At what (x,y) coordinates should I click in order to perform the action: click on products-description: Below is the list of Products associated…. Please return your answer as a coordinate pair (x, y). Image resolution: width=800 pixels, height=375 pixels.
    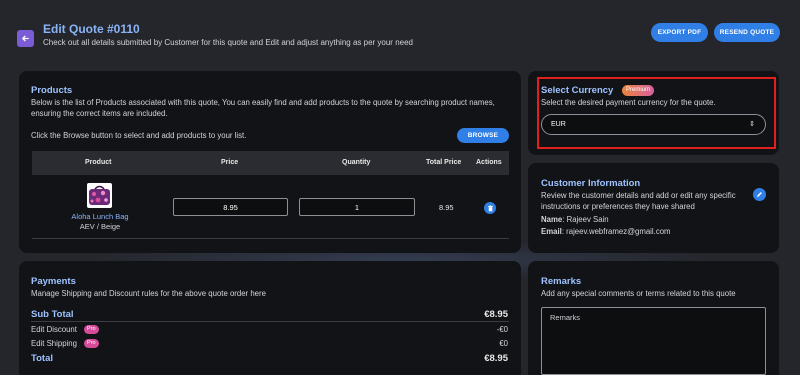
    Looking at the image, I should click on (263, 108).